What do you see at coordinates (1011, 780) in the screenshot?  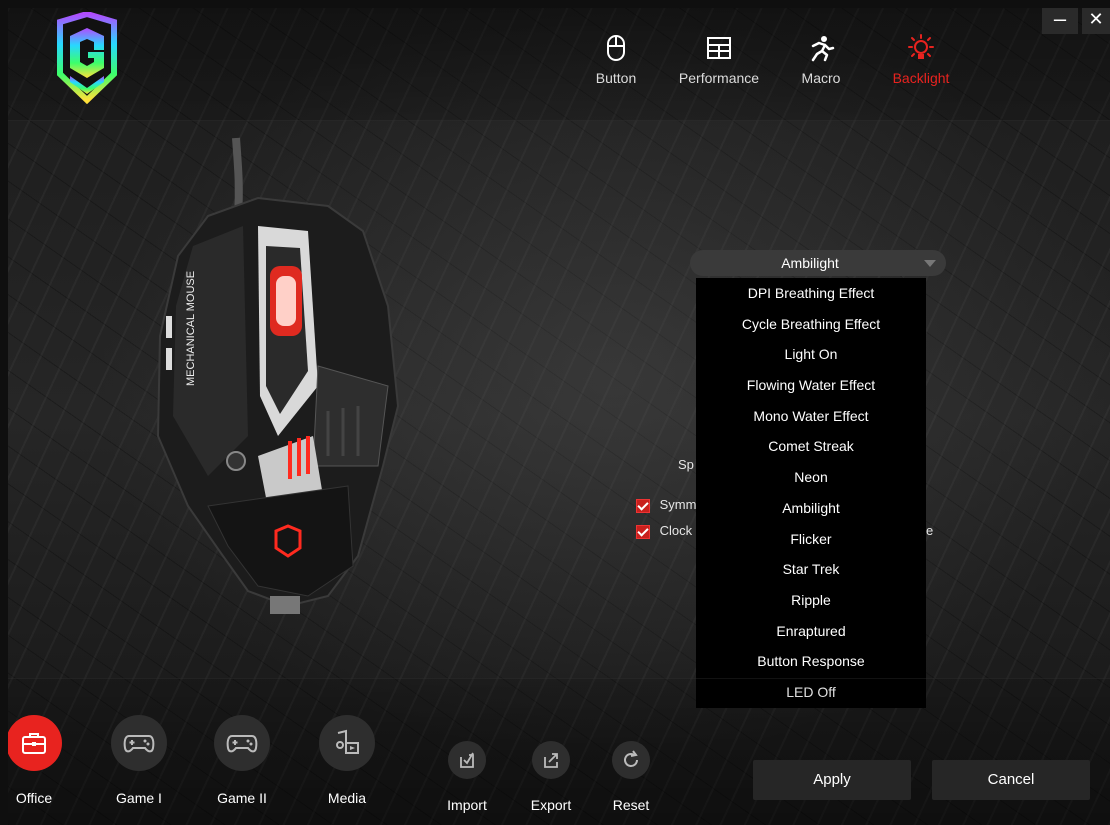 I see `cancel-button: Cancel` at bounding box center [1011, 780].